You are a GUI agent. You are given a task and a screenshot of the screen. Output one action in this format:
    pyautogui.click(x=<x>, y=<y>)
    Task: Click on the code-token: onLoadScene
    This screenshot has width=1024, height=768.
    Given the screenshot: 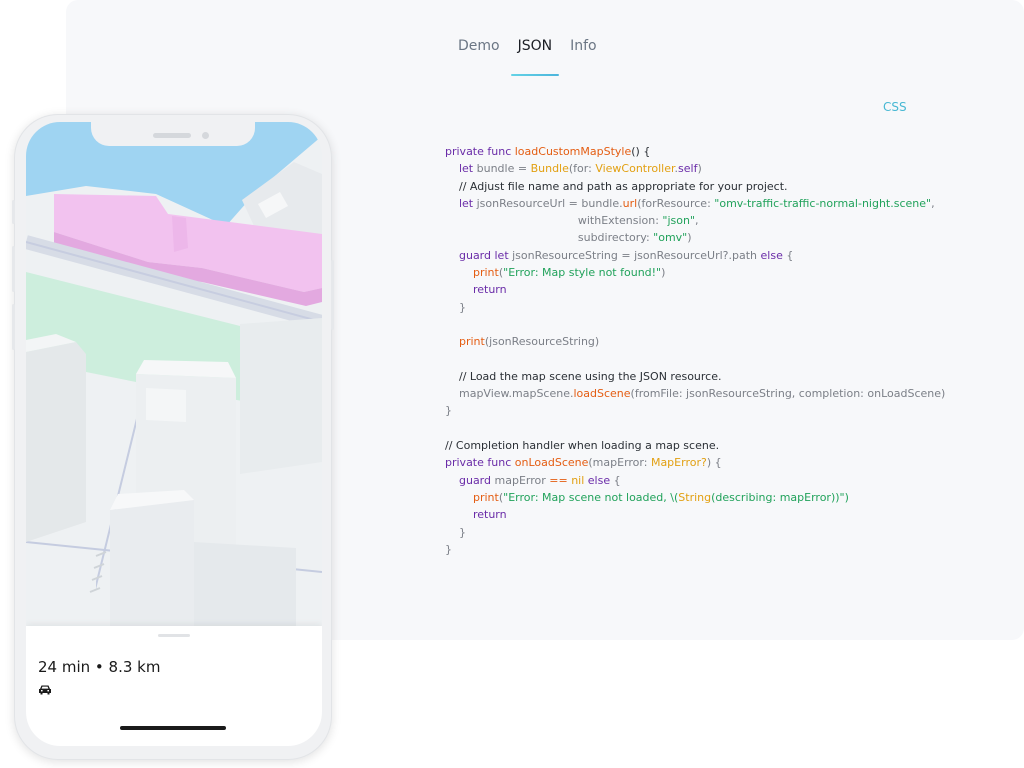 What is the action you would take?
    pyautogui.click(x=551, y=463)
    